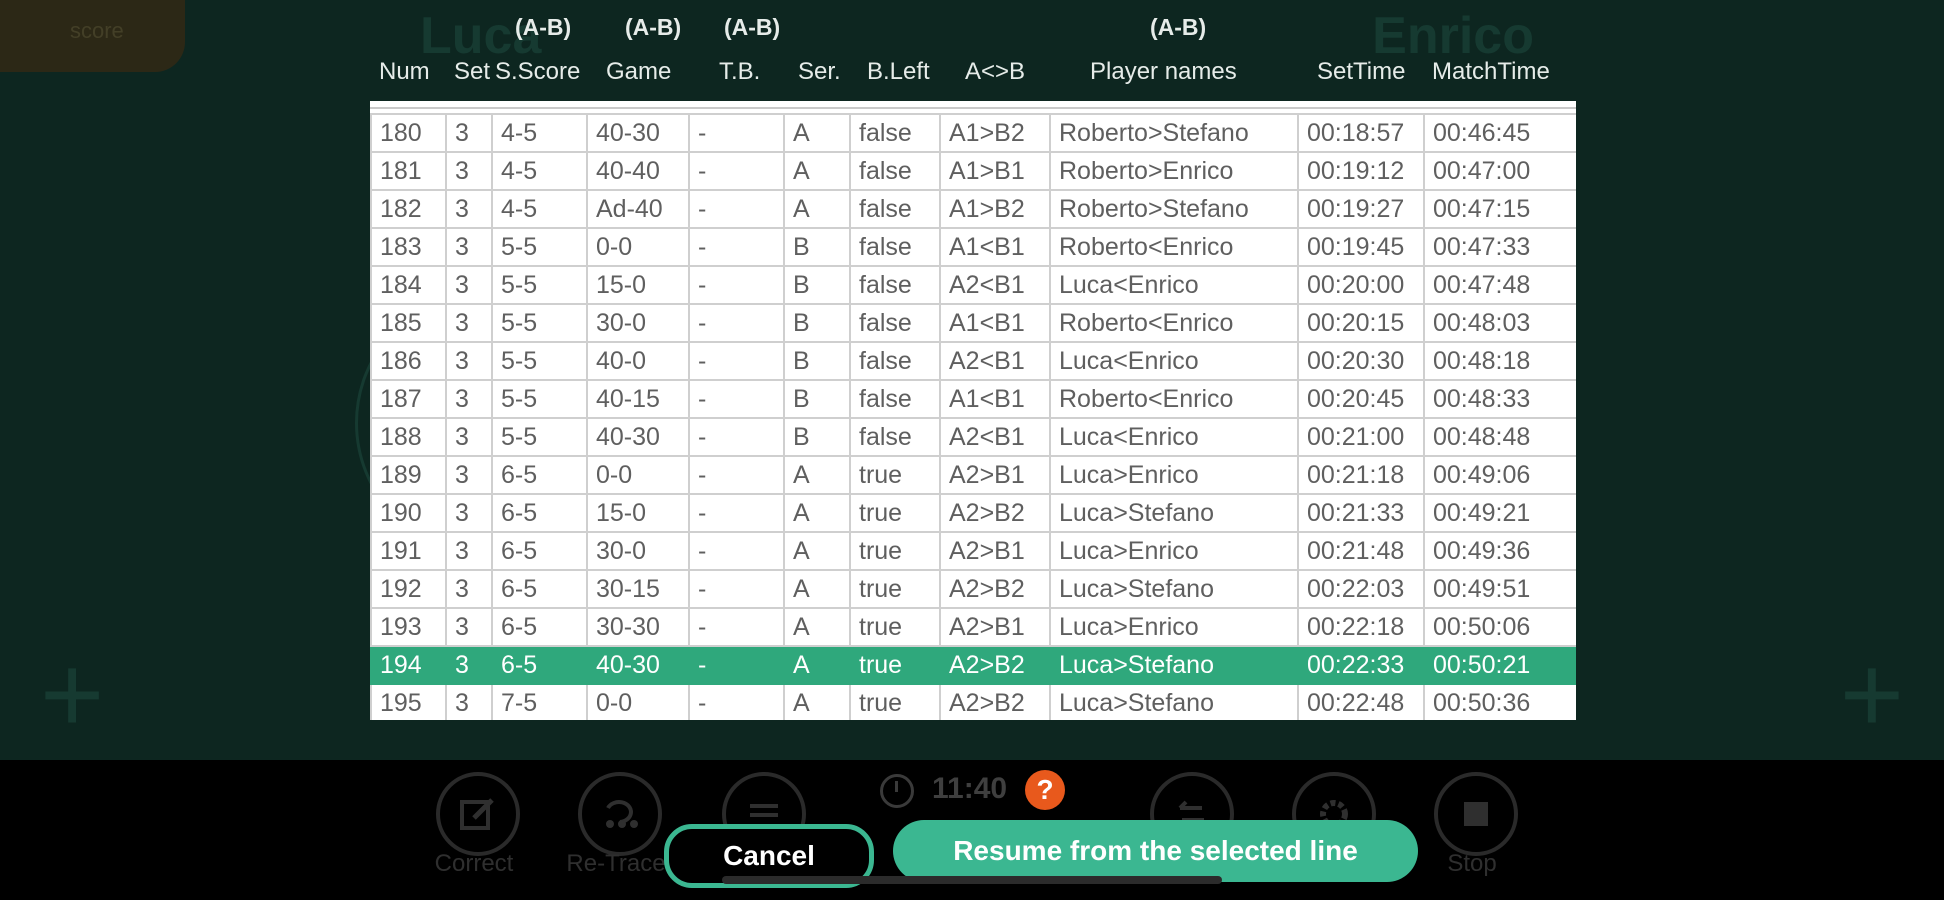 This screenshot has height=900, width=1944. Describe the element at coordinates (972, 880) in the screenshot. I see `home-indicator` at that location.